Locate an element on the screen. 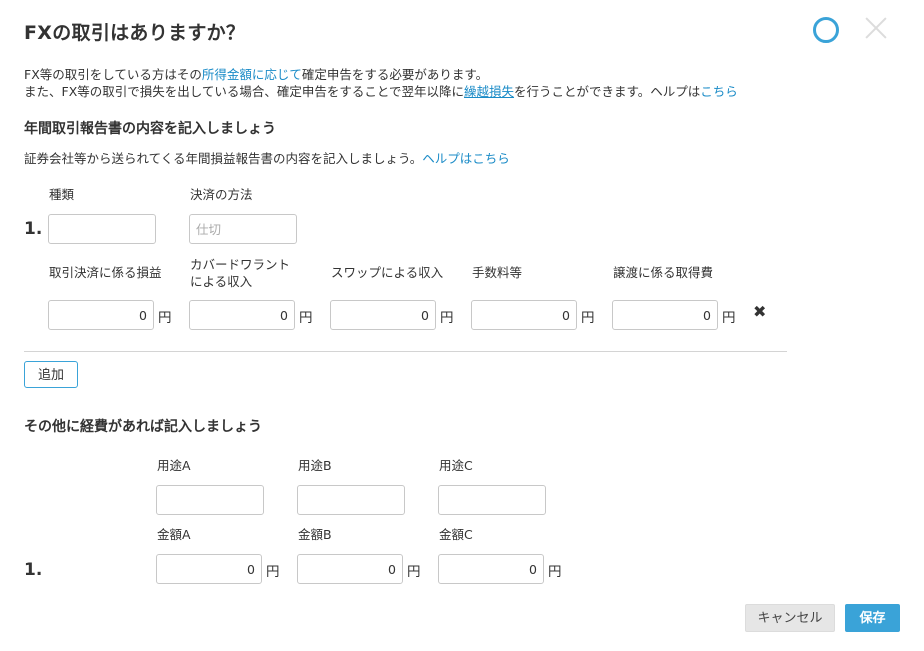 The image size is (924, 651). covered-warrant-label: カバードワラントによる収入 is located at coordinates (240, 273).